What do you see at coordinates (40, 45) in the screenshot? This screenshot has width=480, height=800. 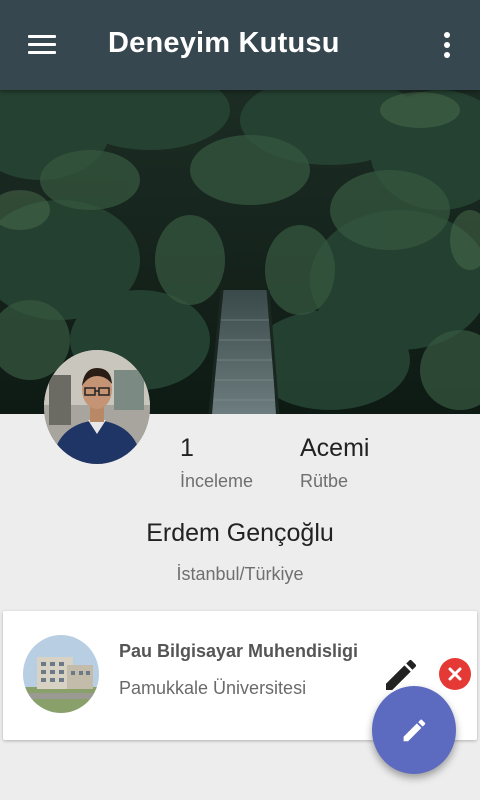 I see `hamburger-menu-icon` at bounding box center [40, 45].